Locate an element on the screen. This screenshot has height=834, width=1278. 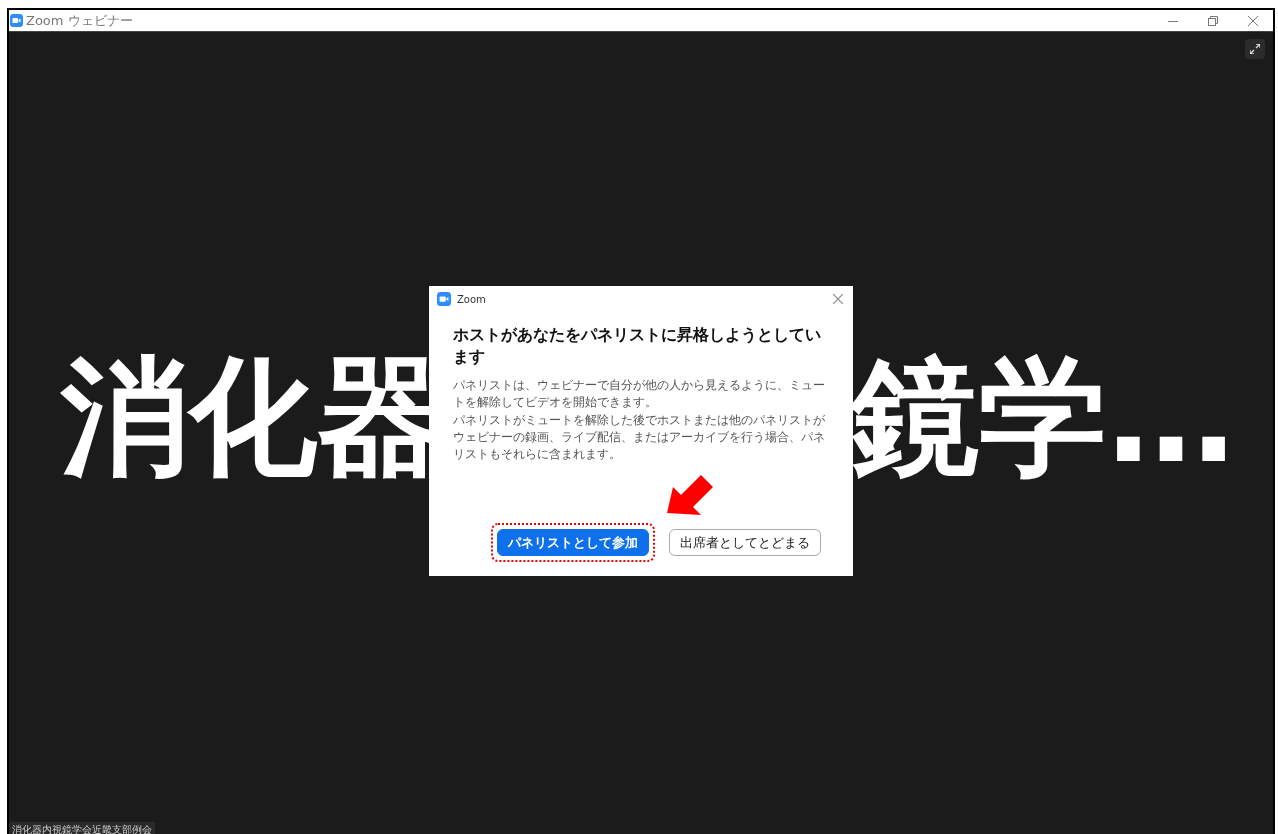
close-button is located at coordinates (838, 299).